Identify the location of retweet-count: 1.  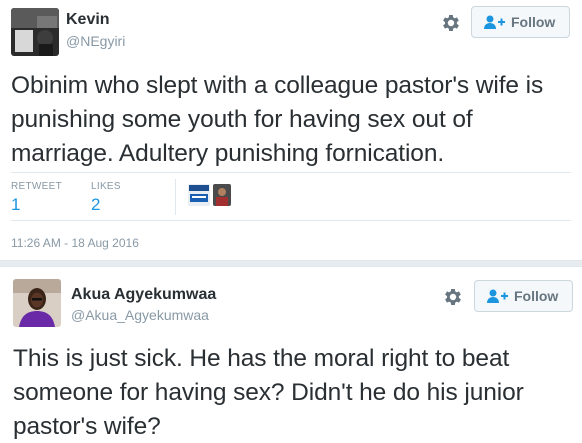
(36, 205).